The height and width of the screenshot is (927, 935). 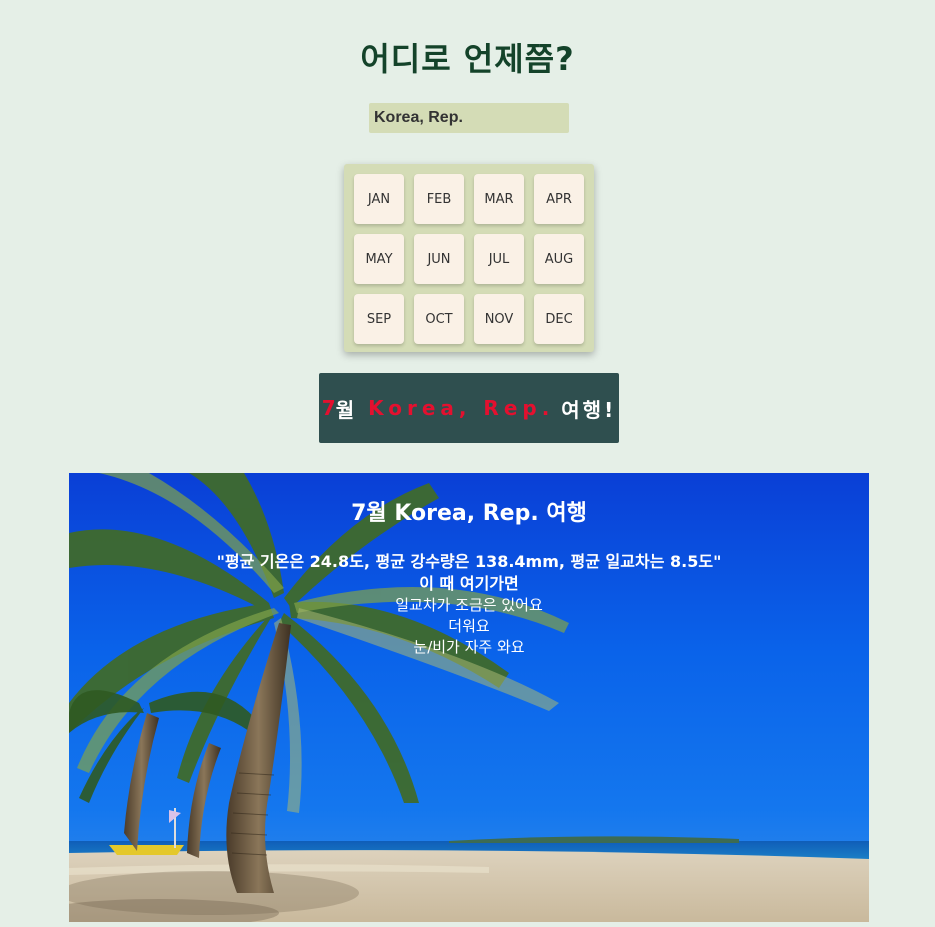 I want to click on result-suffix: 여행!, so click(x=589, y=409).